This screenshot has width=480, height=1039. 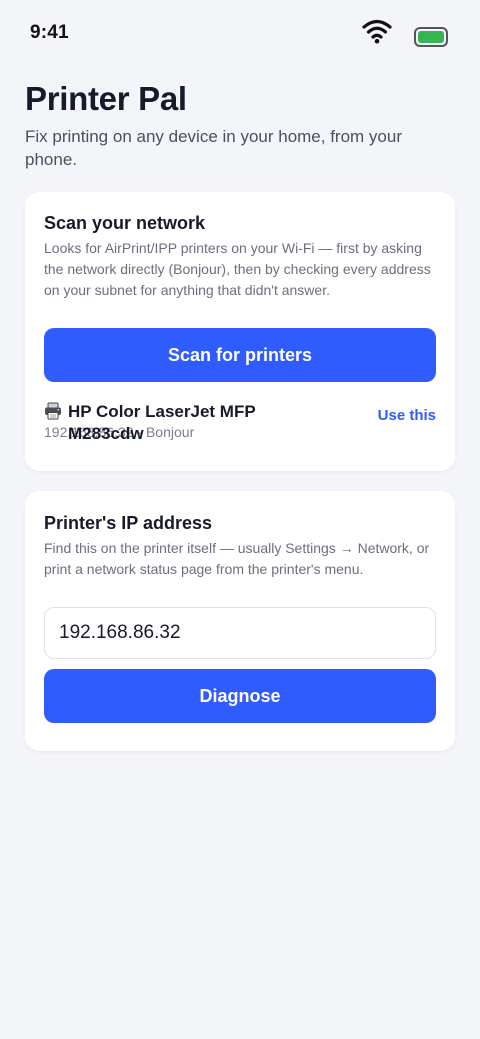 I want to click on printer-ip-input, so click(x=240, y=633).